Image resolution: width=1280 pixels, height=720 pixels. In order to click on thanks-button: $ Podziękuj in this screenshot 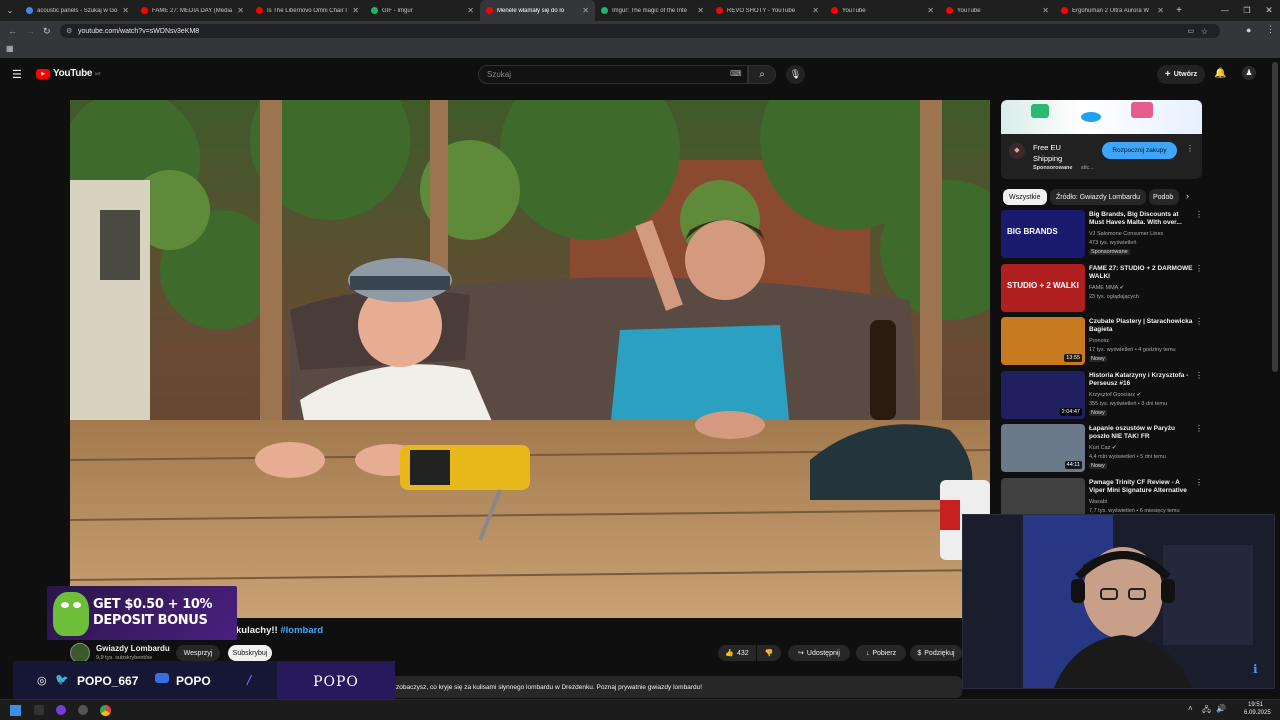, I will do `click(936, 653)`.